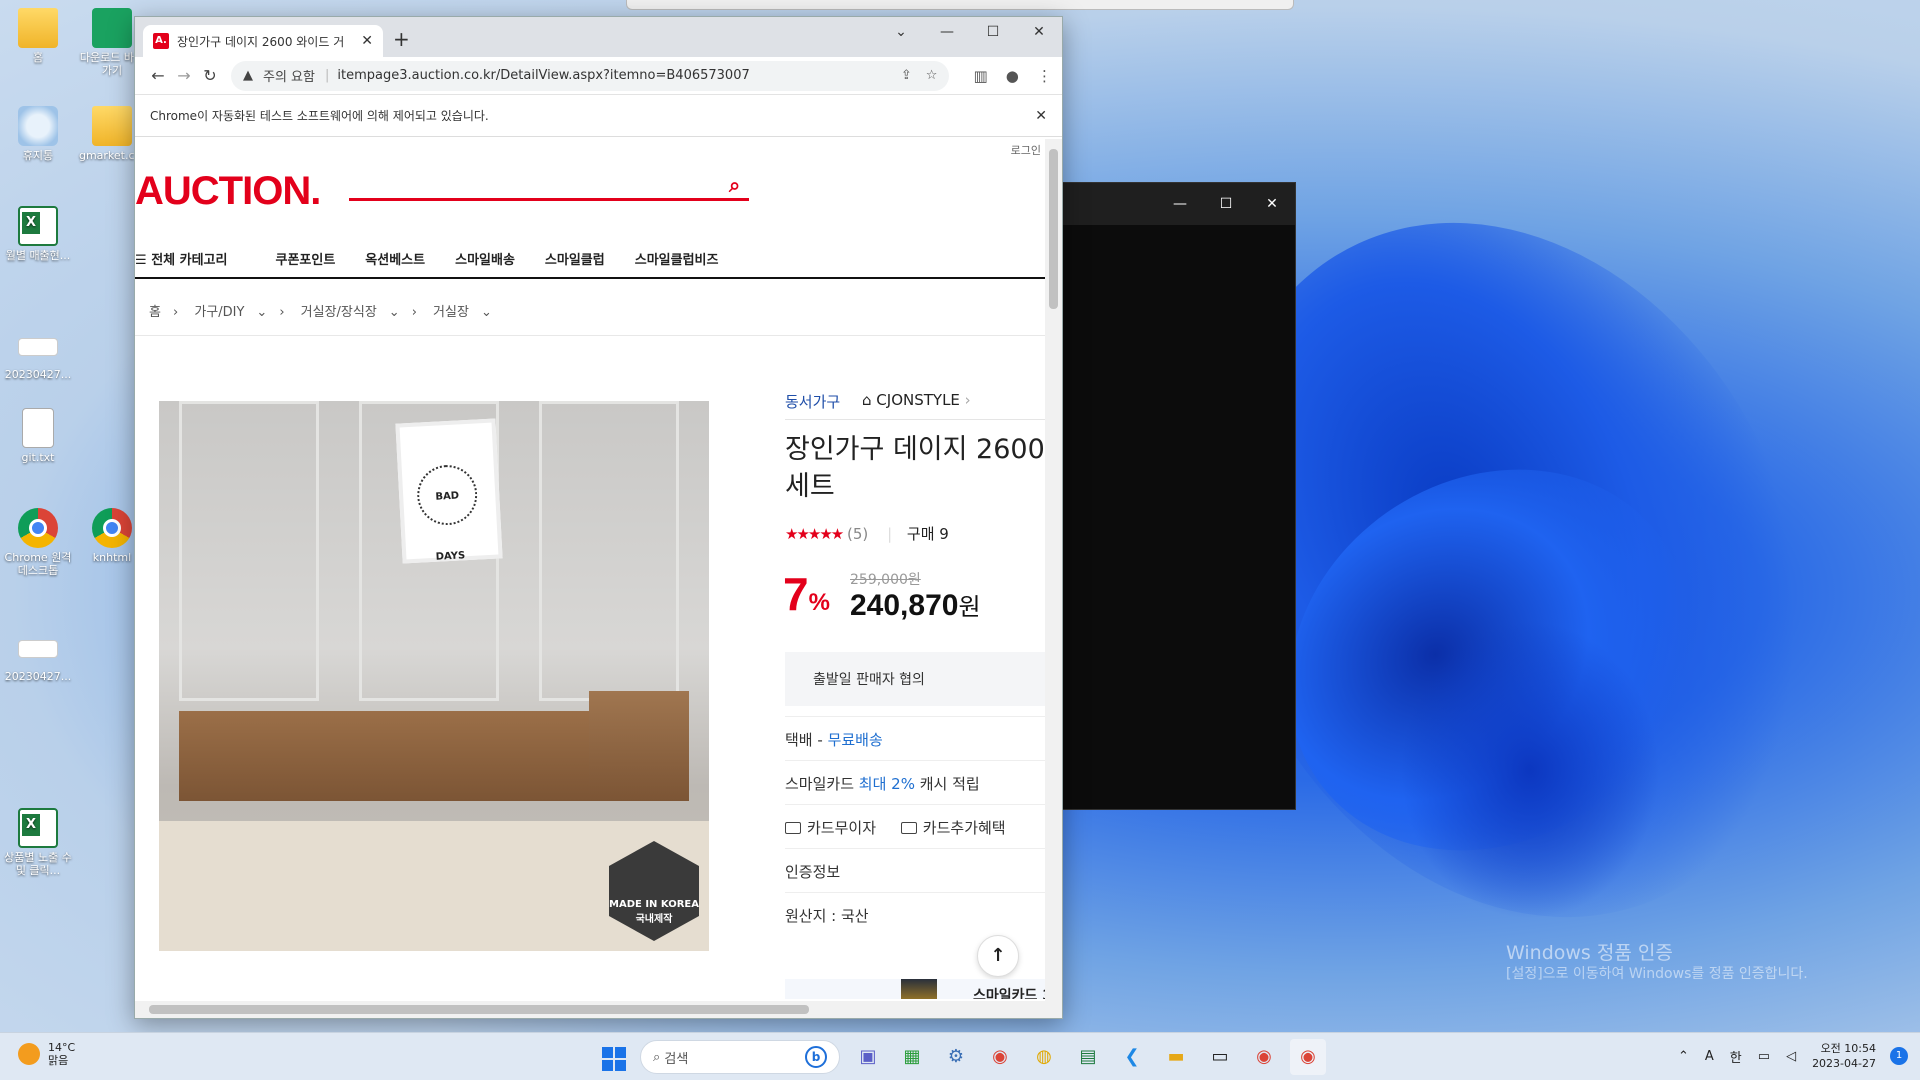  I want to click on weather-desc: 맑음, so click(58, 1060).